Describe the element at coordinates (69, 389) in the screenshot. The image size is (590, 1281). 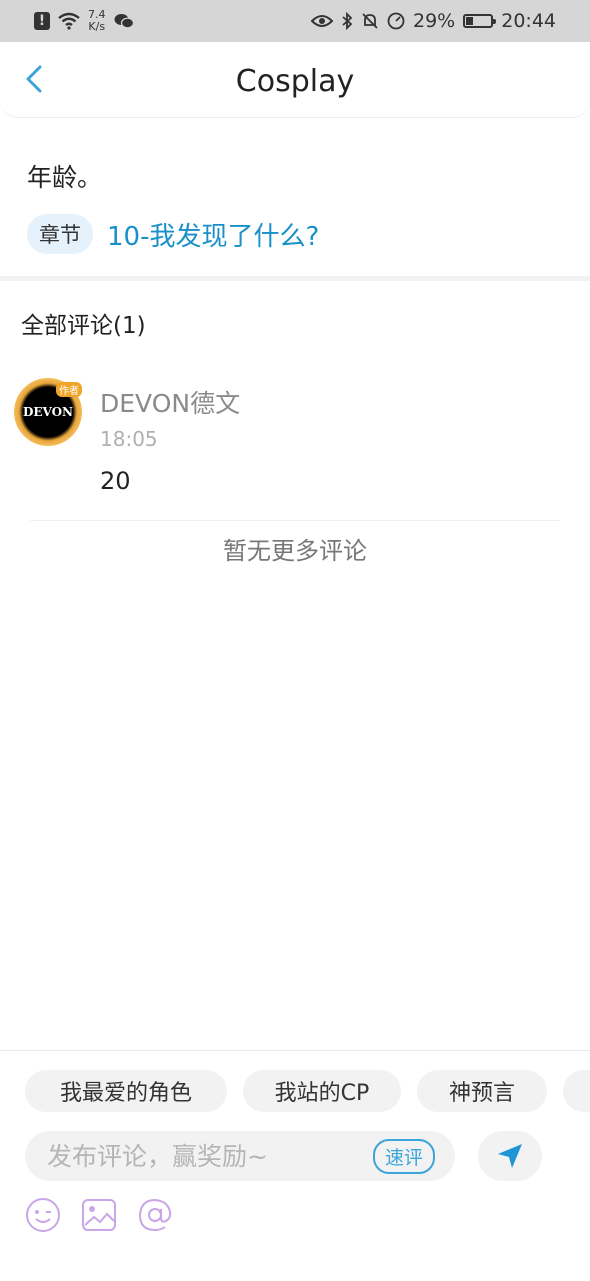
I see `author-badge: 作者` at that location.